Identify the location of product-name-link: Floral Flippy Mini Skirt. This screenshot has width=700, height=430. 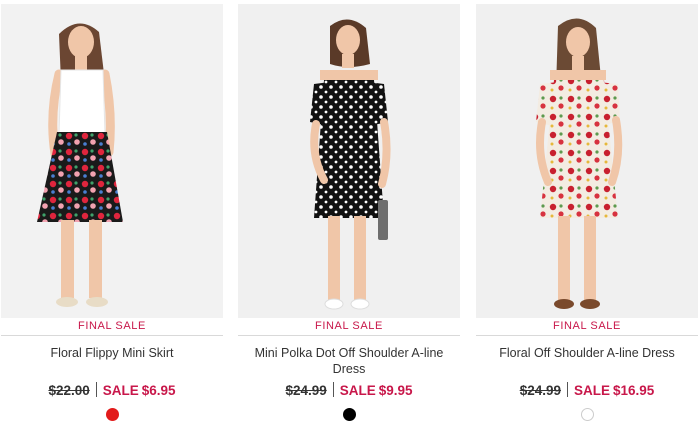
(112, 353).